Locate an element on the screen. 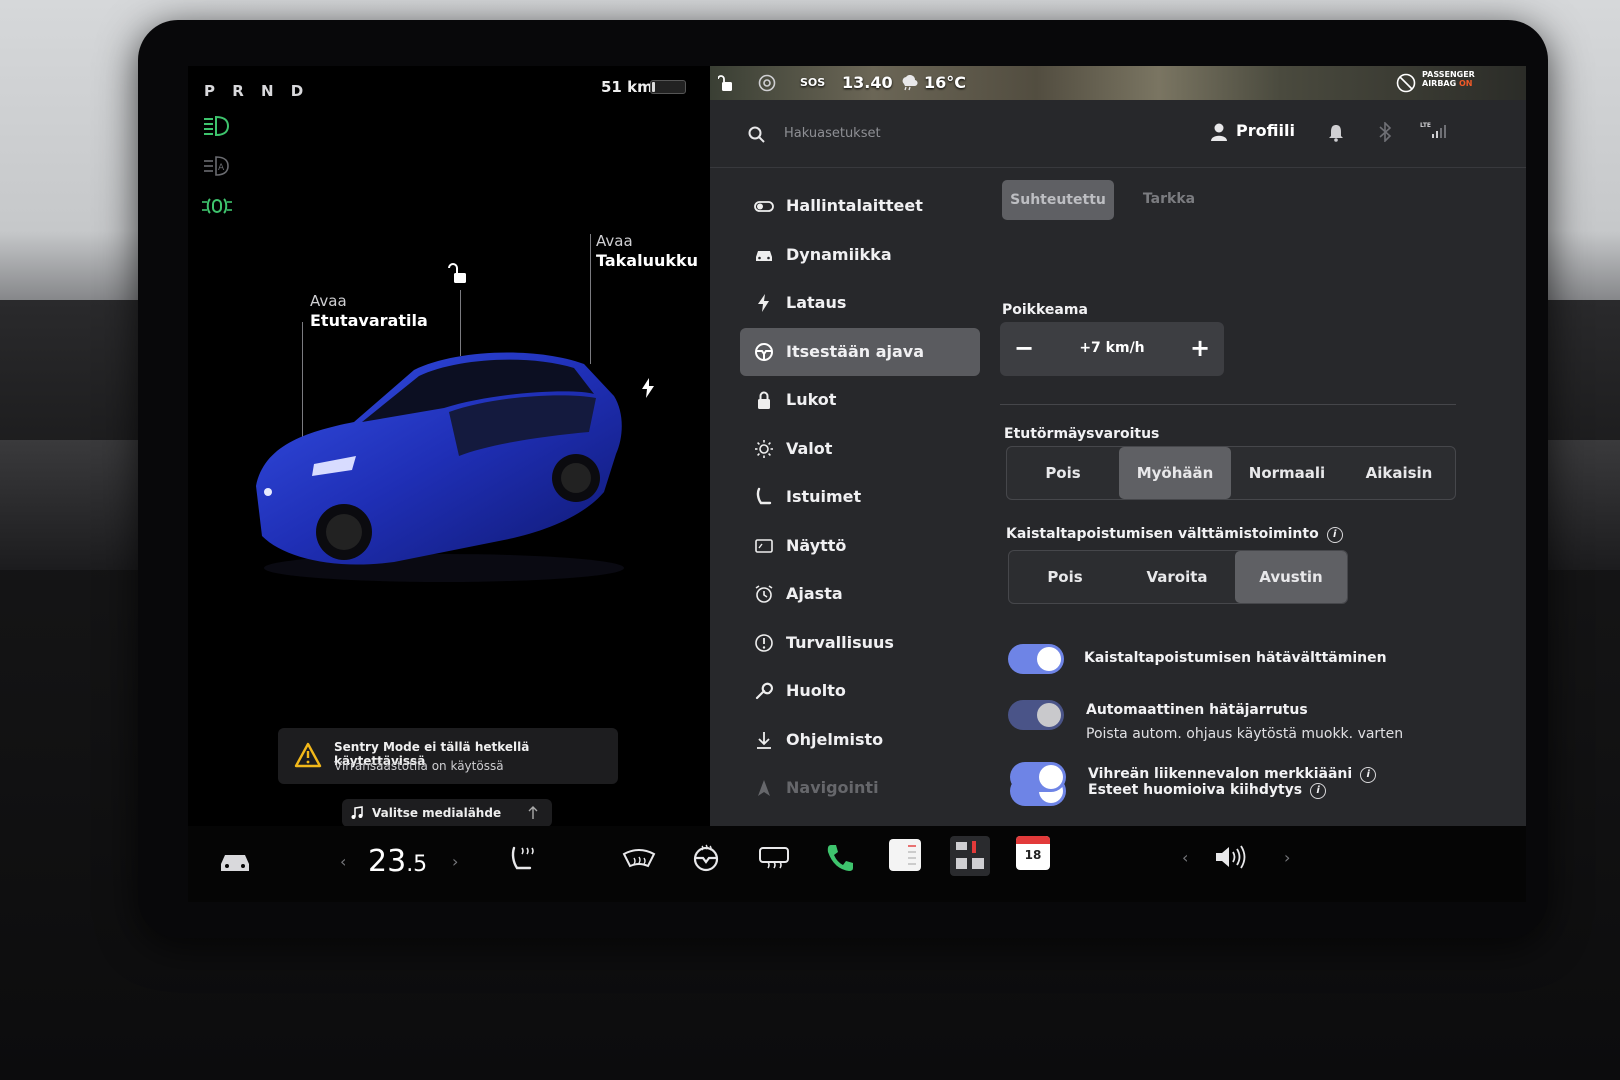 Image resolution: width=1620 pixels, height=1080 pixels. volume-icon is located at coordinates (1231, 857).